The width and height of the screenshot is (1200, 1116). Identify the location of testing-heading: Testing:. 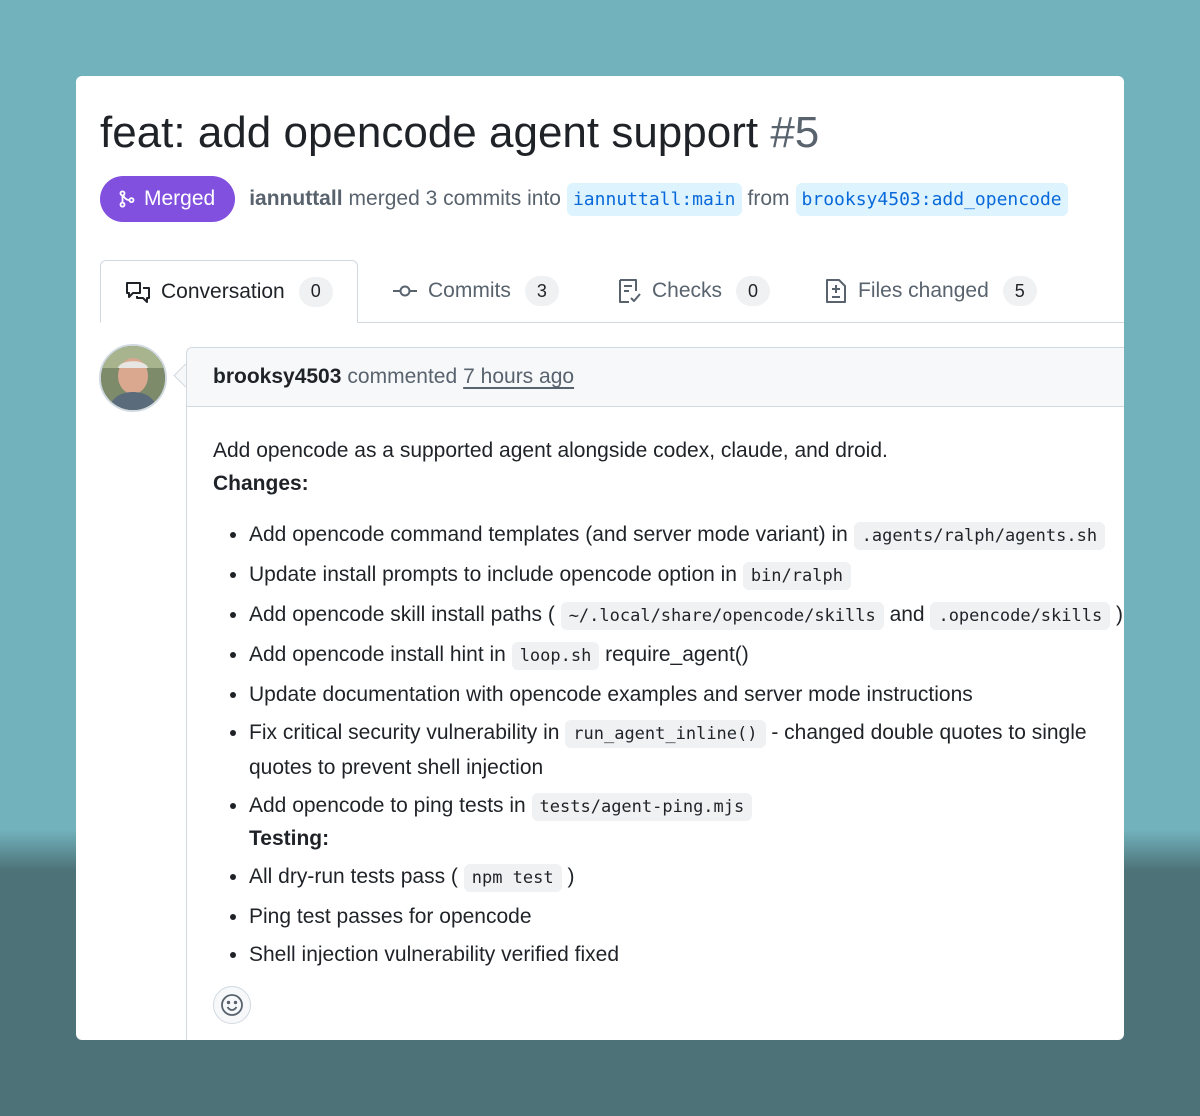
(289, 838).